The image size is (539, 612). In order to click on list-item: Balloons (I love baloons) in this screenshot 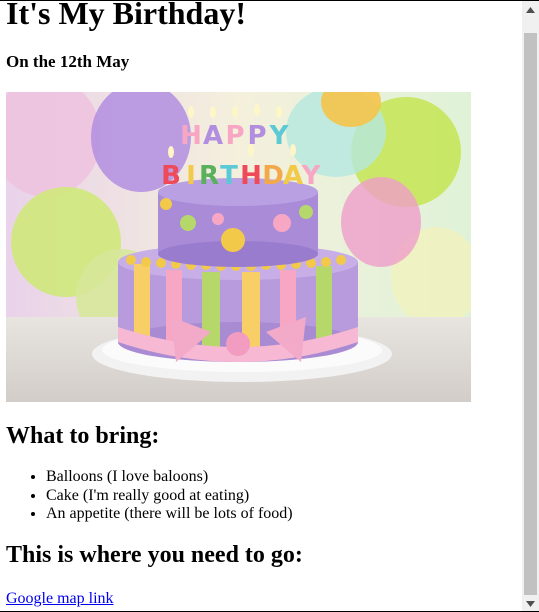, I will do `click(169, 477)`.